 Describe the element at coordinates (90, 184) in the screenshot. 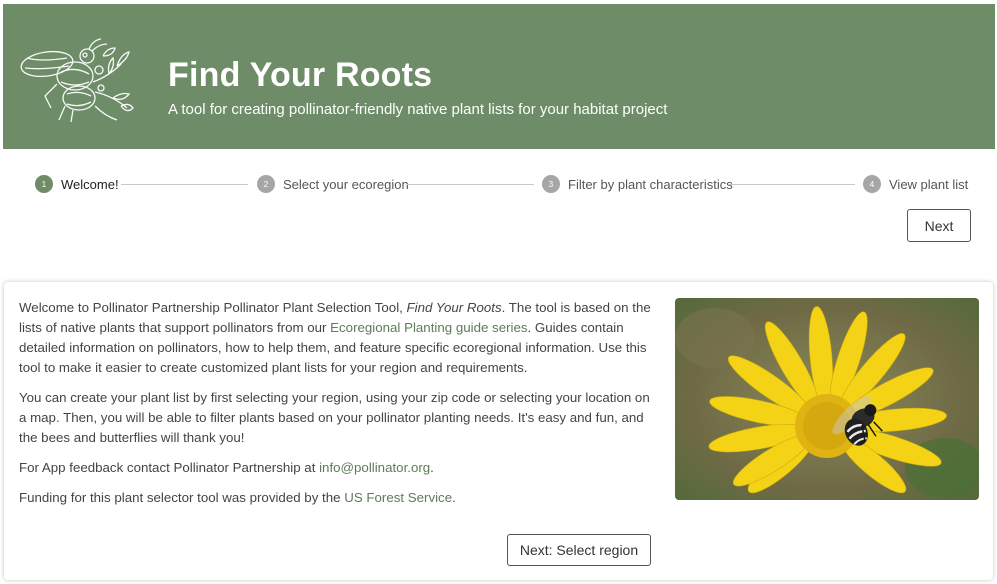

I see `step-label: Welcome!` at that location.